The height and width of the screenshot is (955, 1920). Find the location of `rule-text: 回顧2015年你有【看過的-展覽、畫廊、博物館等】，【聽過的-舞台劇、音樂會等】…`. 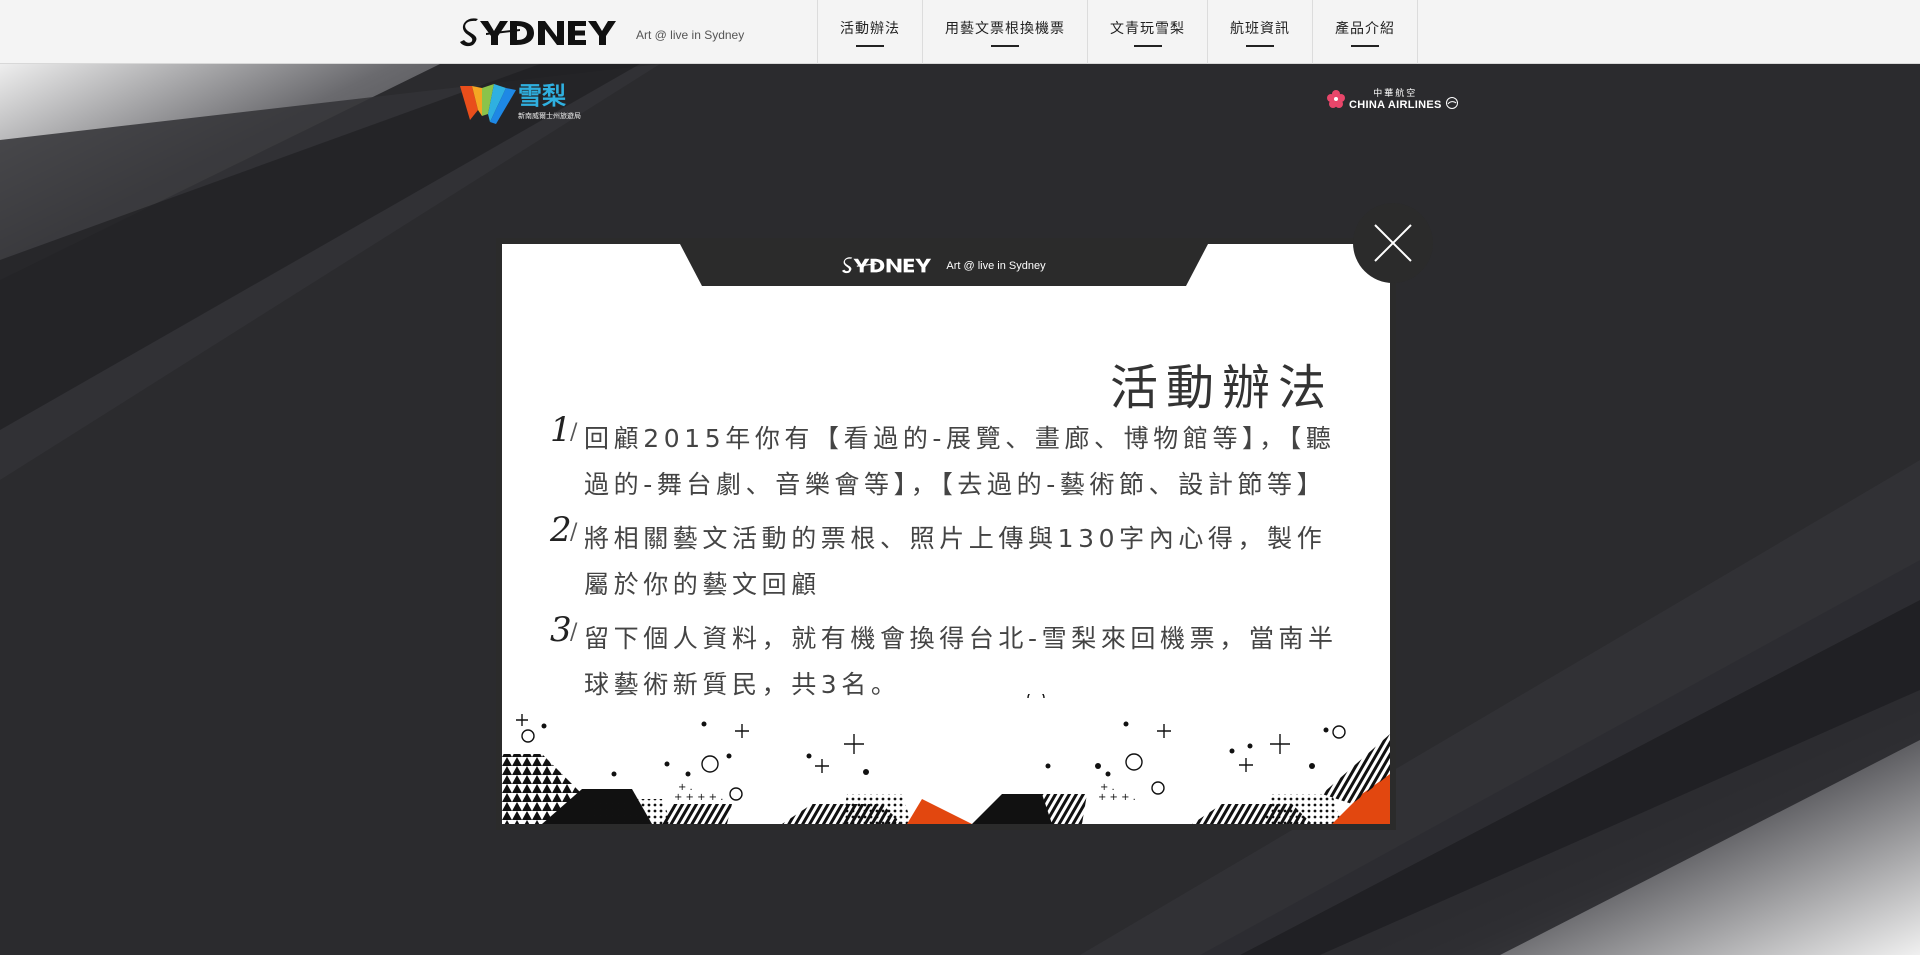

rule-text: 回顧2015年你有【看過的-展覽、畫廊、博物館等】，【聽過的-舞台劇、音樂會等】… is located at coordinates (960, 461).